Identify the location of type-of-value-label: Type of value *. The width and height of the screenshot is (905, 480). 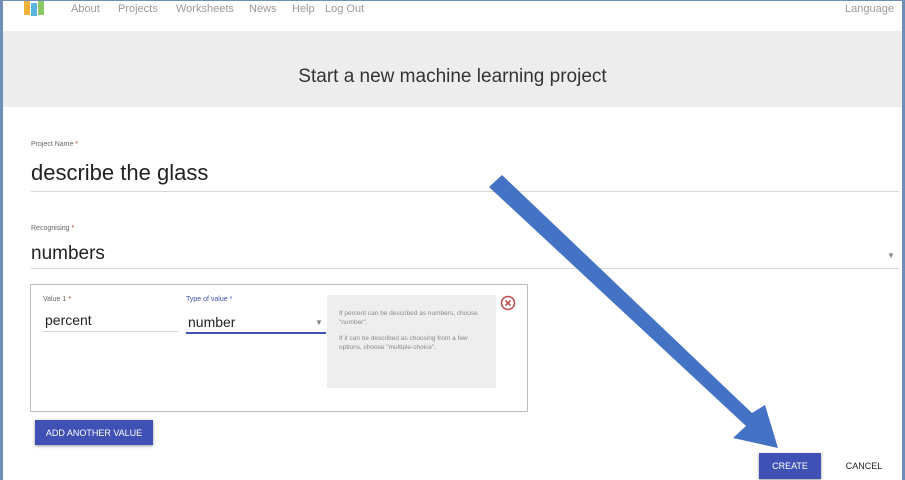
(209, 299).